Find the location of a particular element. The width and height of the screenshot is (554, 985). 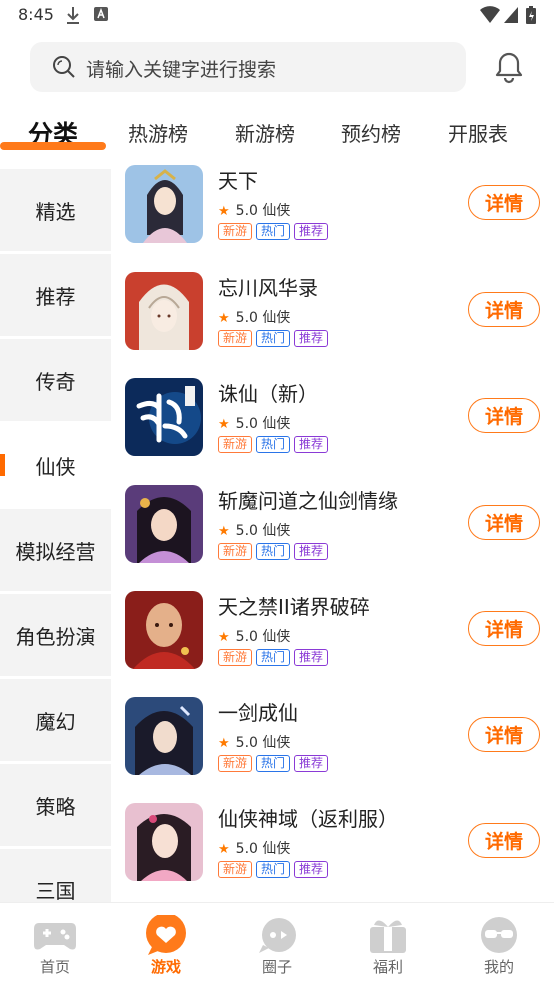

game-item: 一剑成仙 ★ 5.0 仙侠 新游 热门 推荐 详情 is located at coordinates (335, 737).